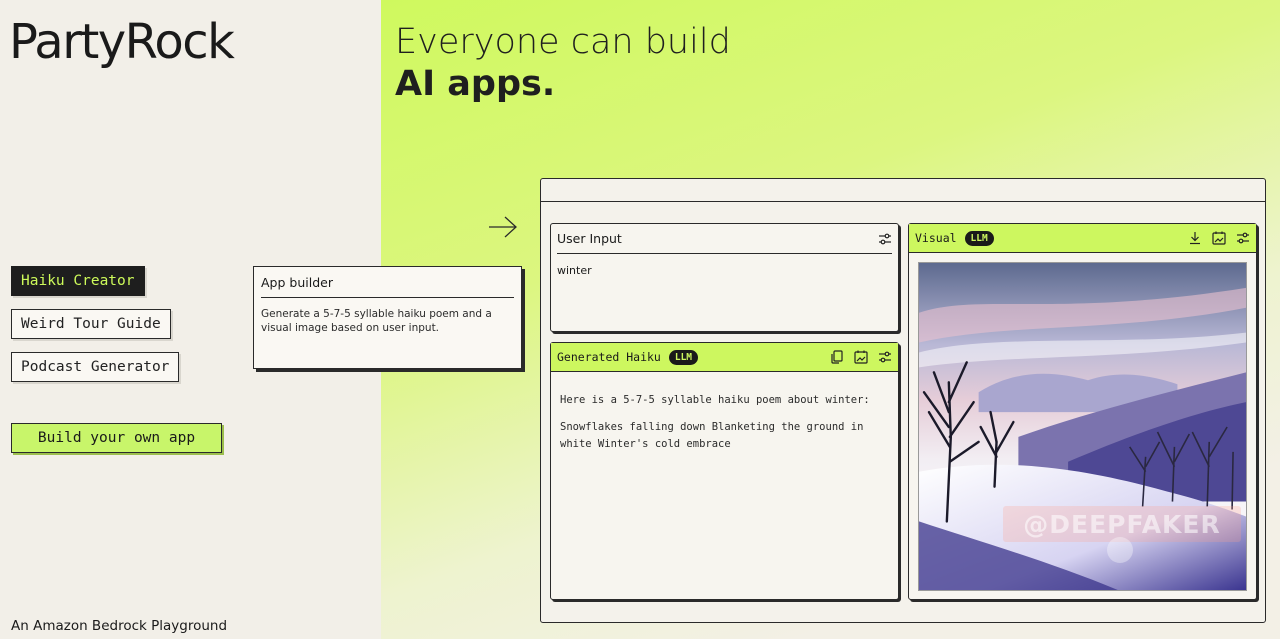 The image size is (1280, 639). What do you see at coordinates (724, 357) in the screenshot?
I see `generated-haiku-header: Generated Haiku LLM` at bounding box center [724, 357].